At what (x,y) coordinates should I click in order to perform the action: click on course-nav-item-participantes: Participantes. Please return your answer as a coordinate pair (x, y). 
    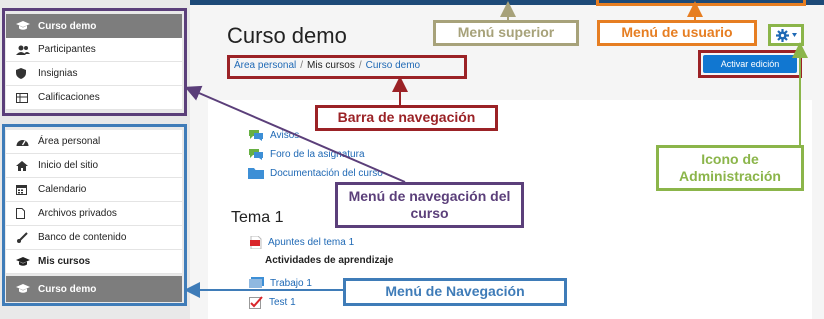
    Looking at the image, I should click on (94, 50).